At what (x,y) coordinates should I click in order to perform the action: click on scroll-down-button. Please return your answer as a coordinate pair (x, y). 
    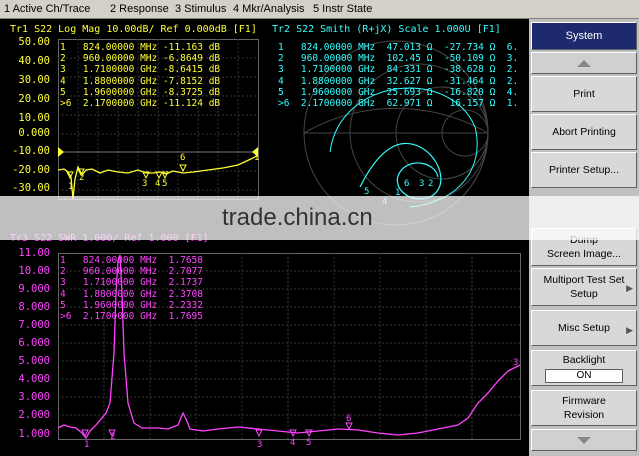
    Looking at the image, I should click on (584, 440).